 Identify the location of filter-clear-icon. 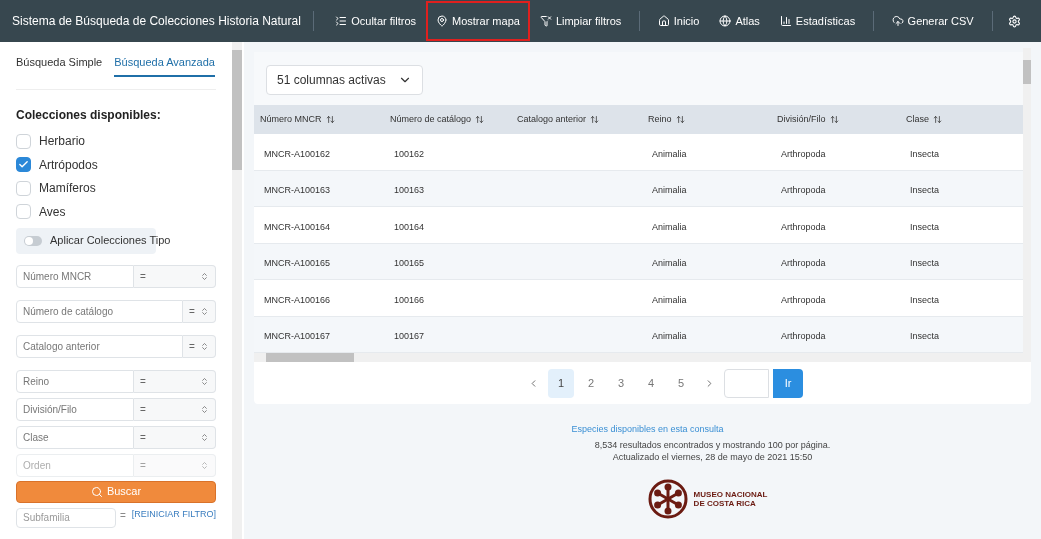
(545, 21).